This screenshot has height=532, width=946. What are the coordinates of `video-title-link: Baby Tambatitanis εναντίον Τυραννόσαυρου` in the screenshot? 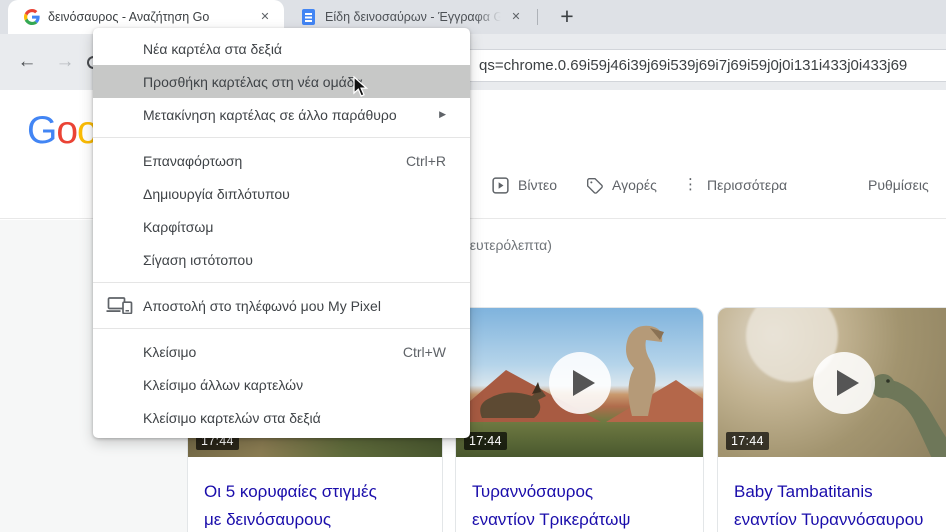 It's located at (840, 505).